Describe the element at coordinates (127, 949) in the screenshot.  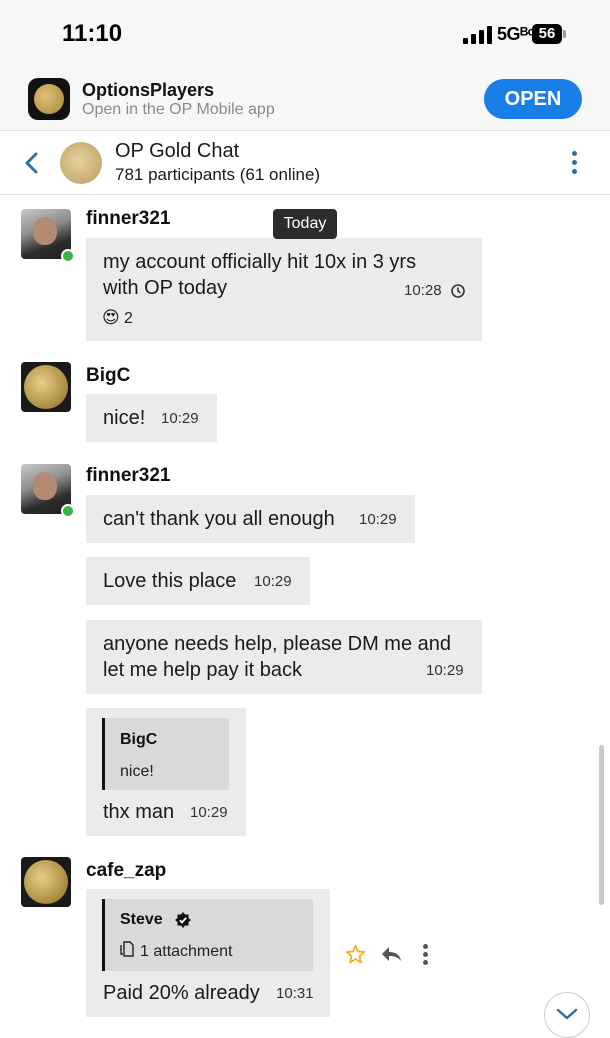
I see `attachment-icon` at that location.